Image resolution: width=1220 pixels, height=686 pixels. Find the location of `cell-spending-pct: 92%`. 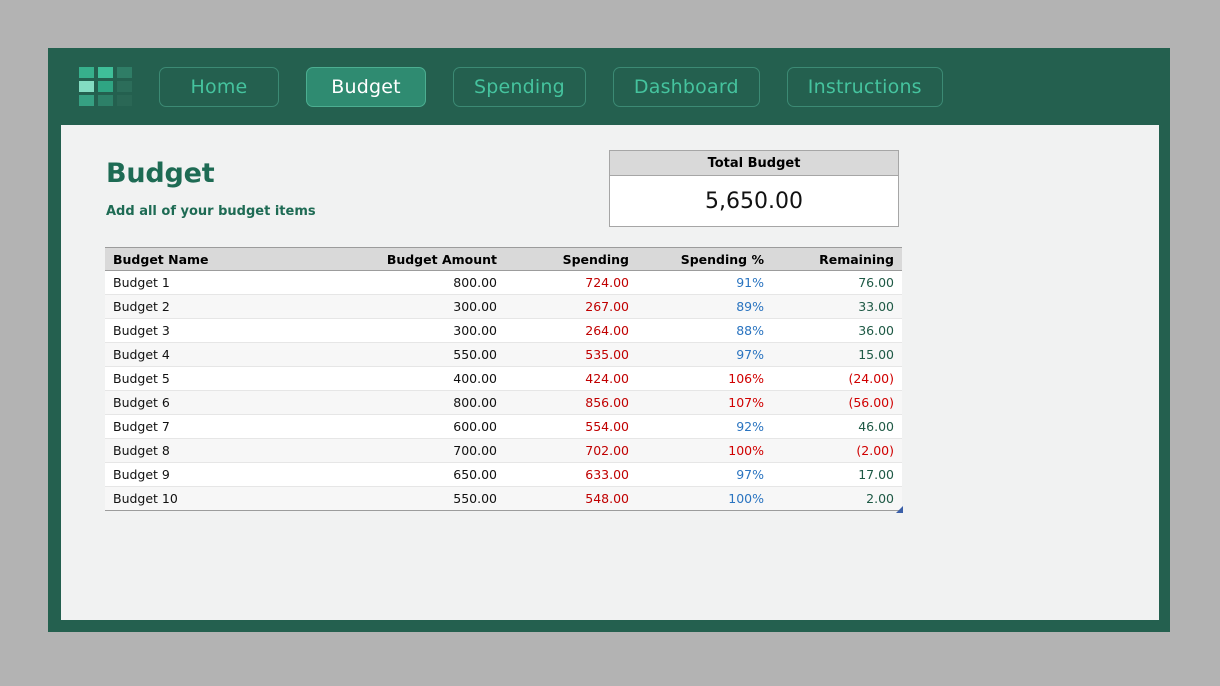

cell-spending-pct: 92% is located at coordinates (704, 426).